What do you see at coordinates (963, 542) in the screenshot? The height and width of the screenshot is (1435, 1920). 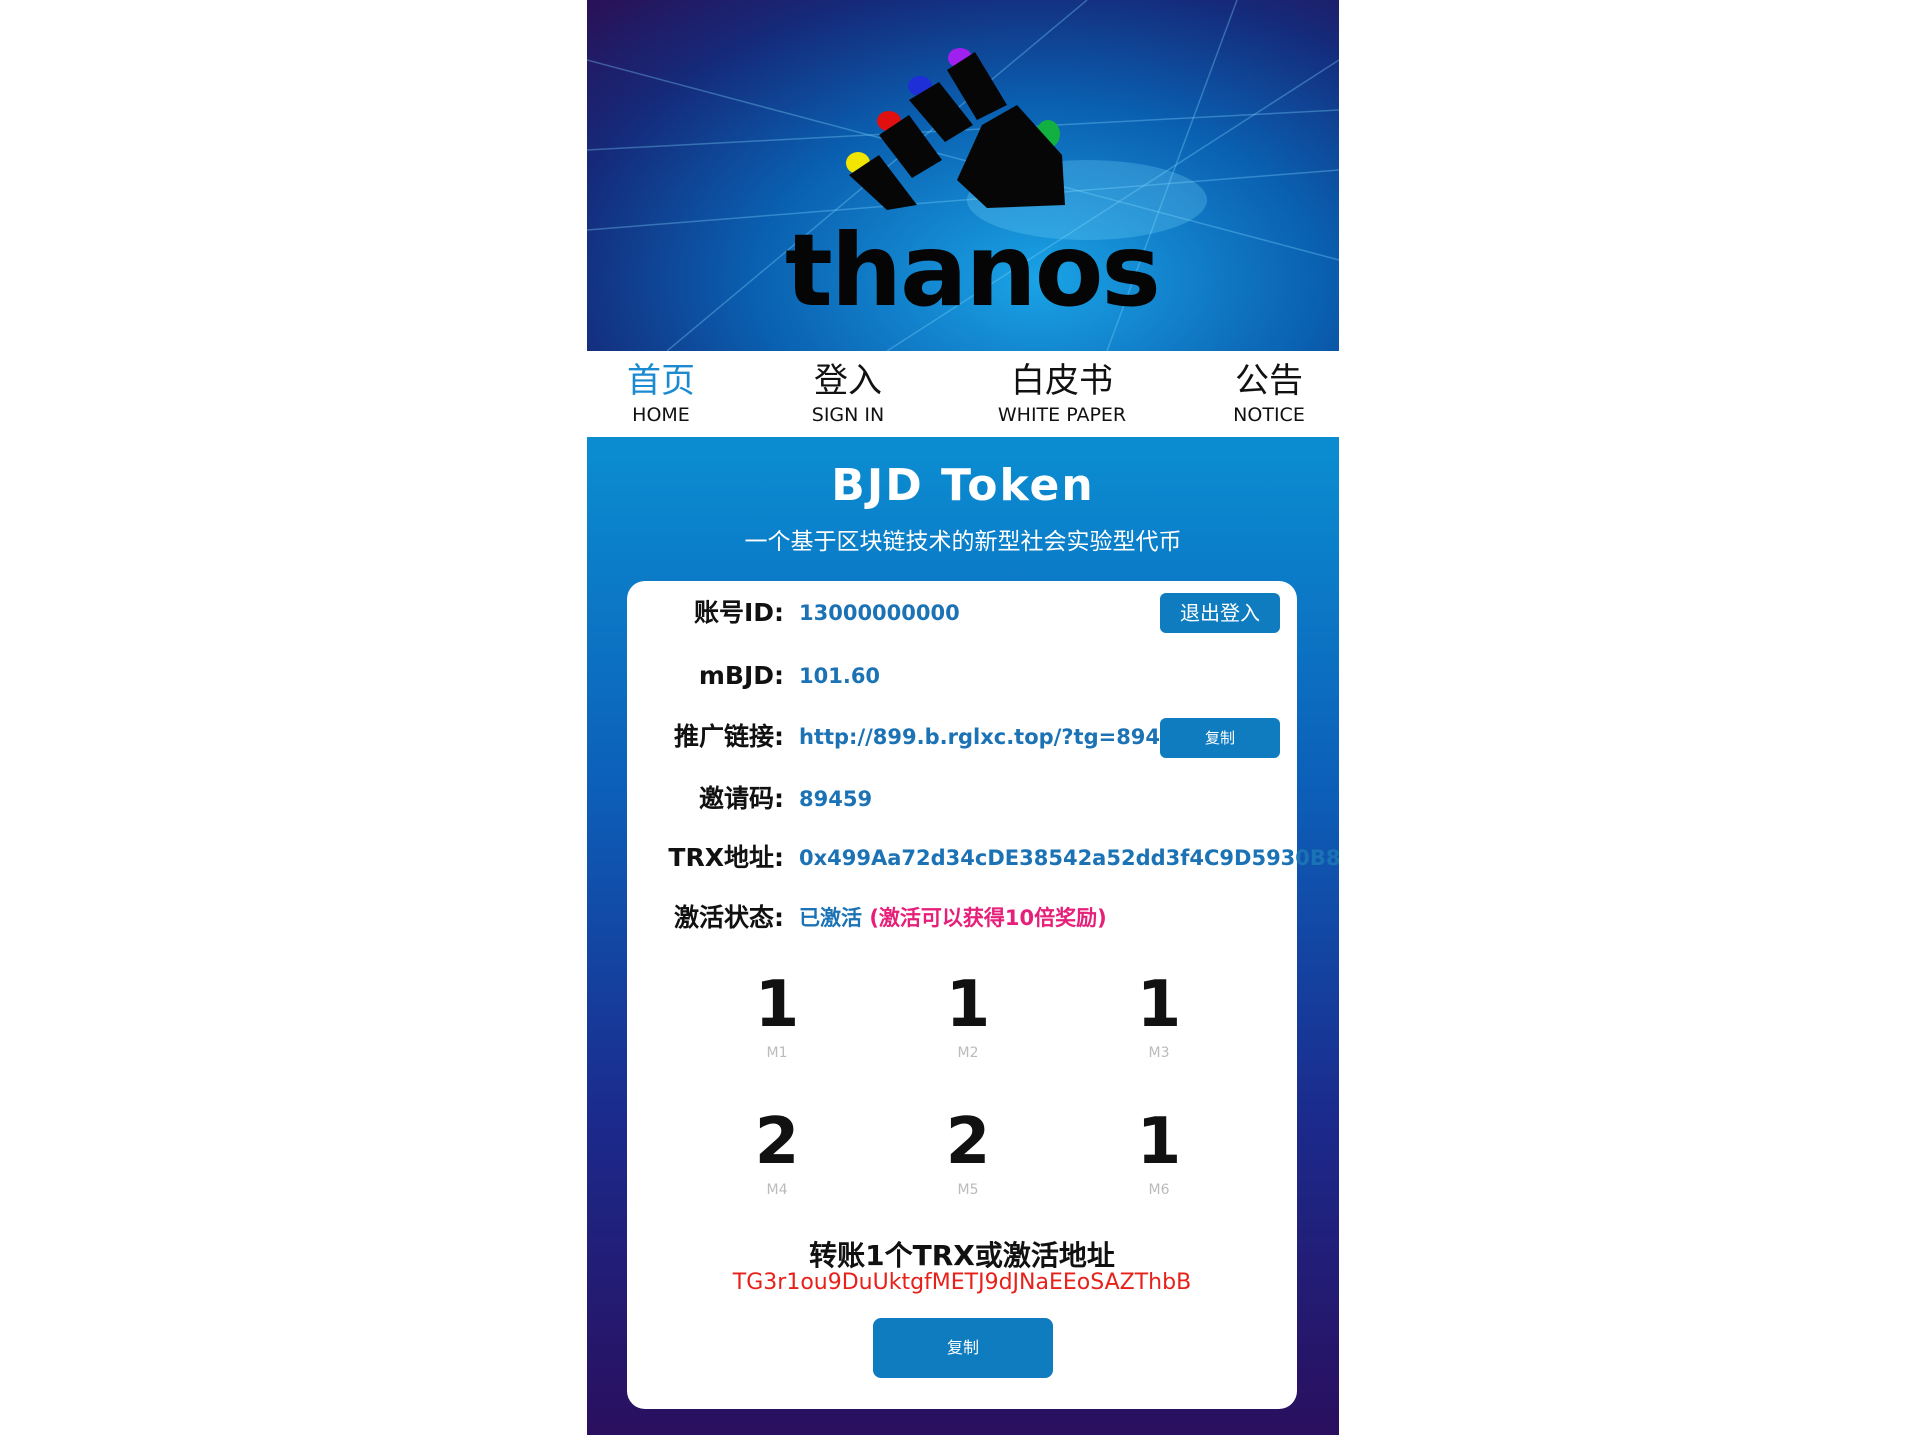 I see `page-subtitle: 一个基于区块链技术的新型社会实验型代币` at bounding box center [963, 542].